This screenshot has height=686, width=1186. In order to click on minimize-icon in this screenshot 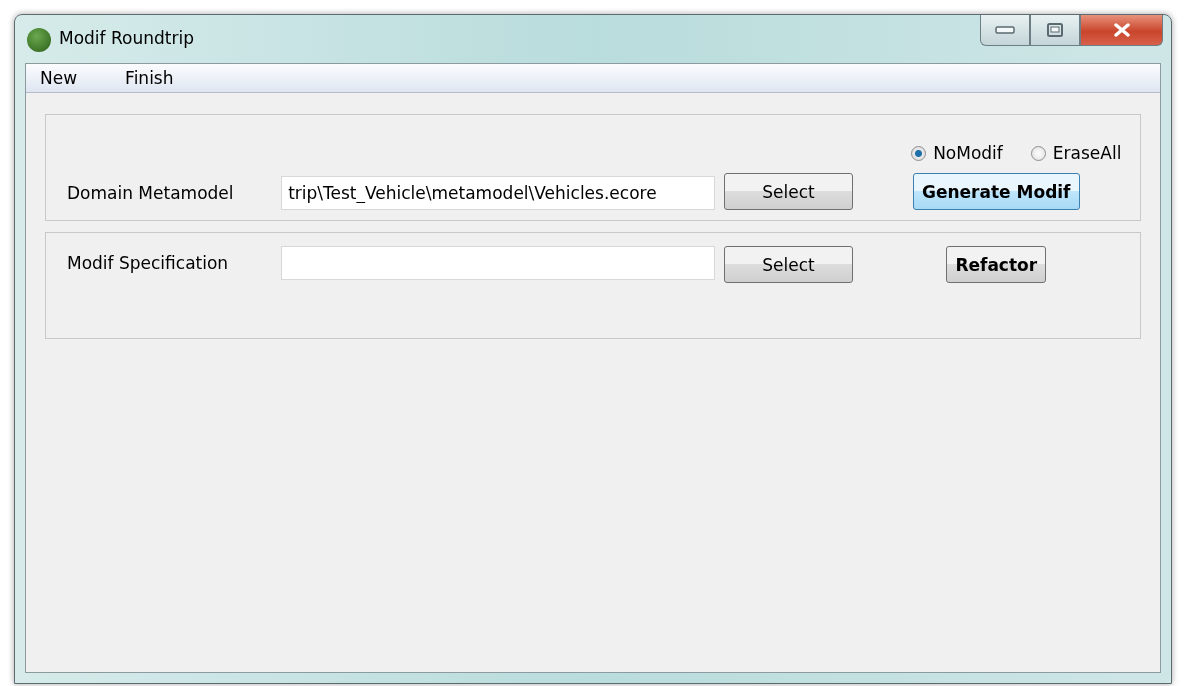, I will do `click(1005, 30)`.